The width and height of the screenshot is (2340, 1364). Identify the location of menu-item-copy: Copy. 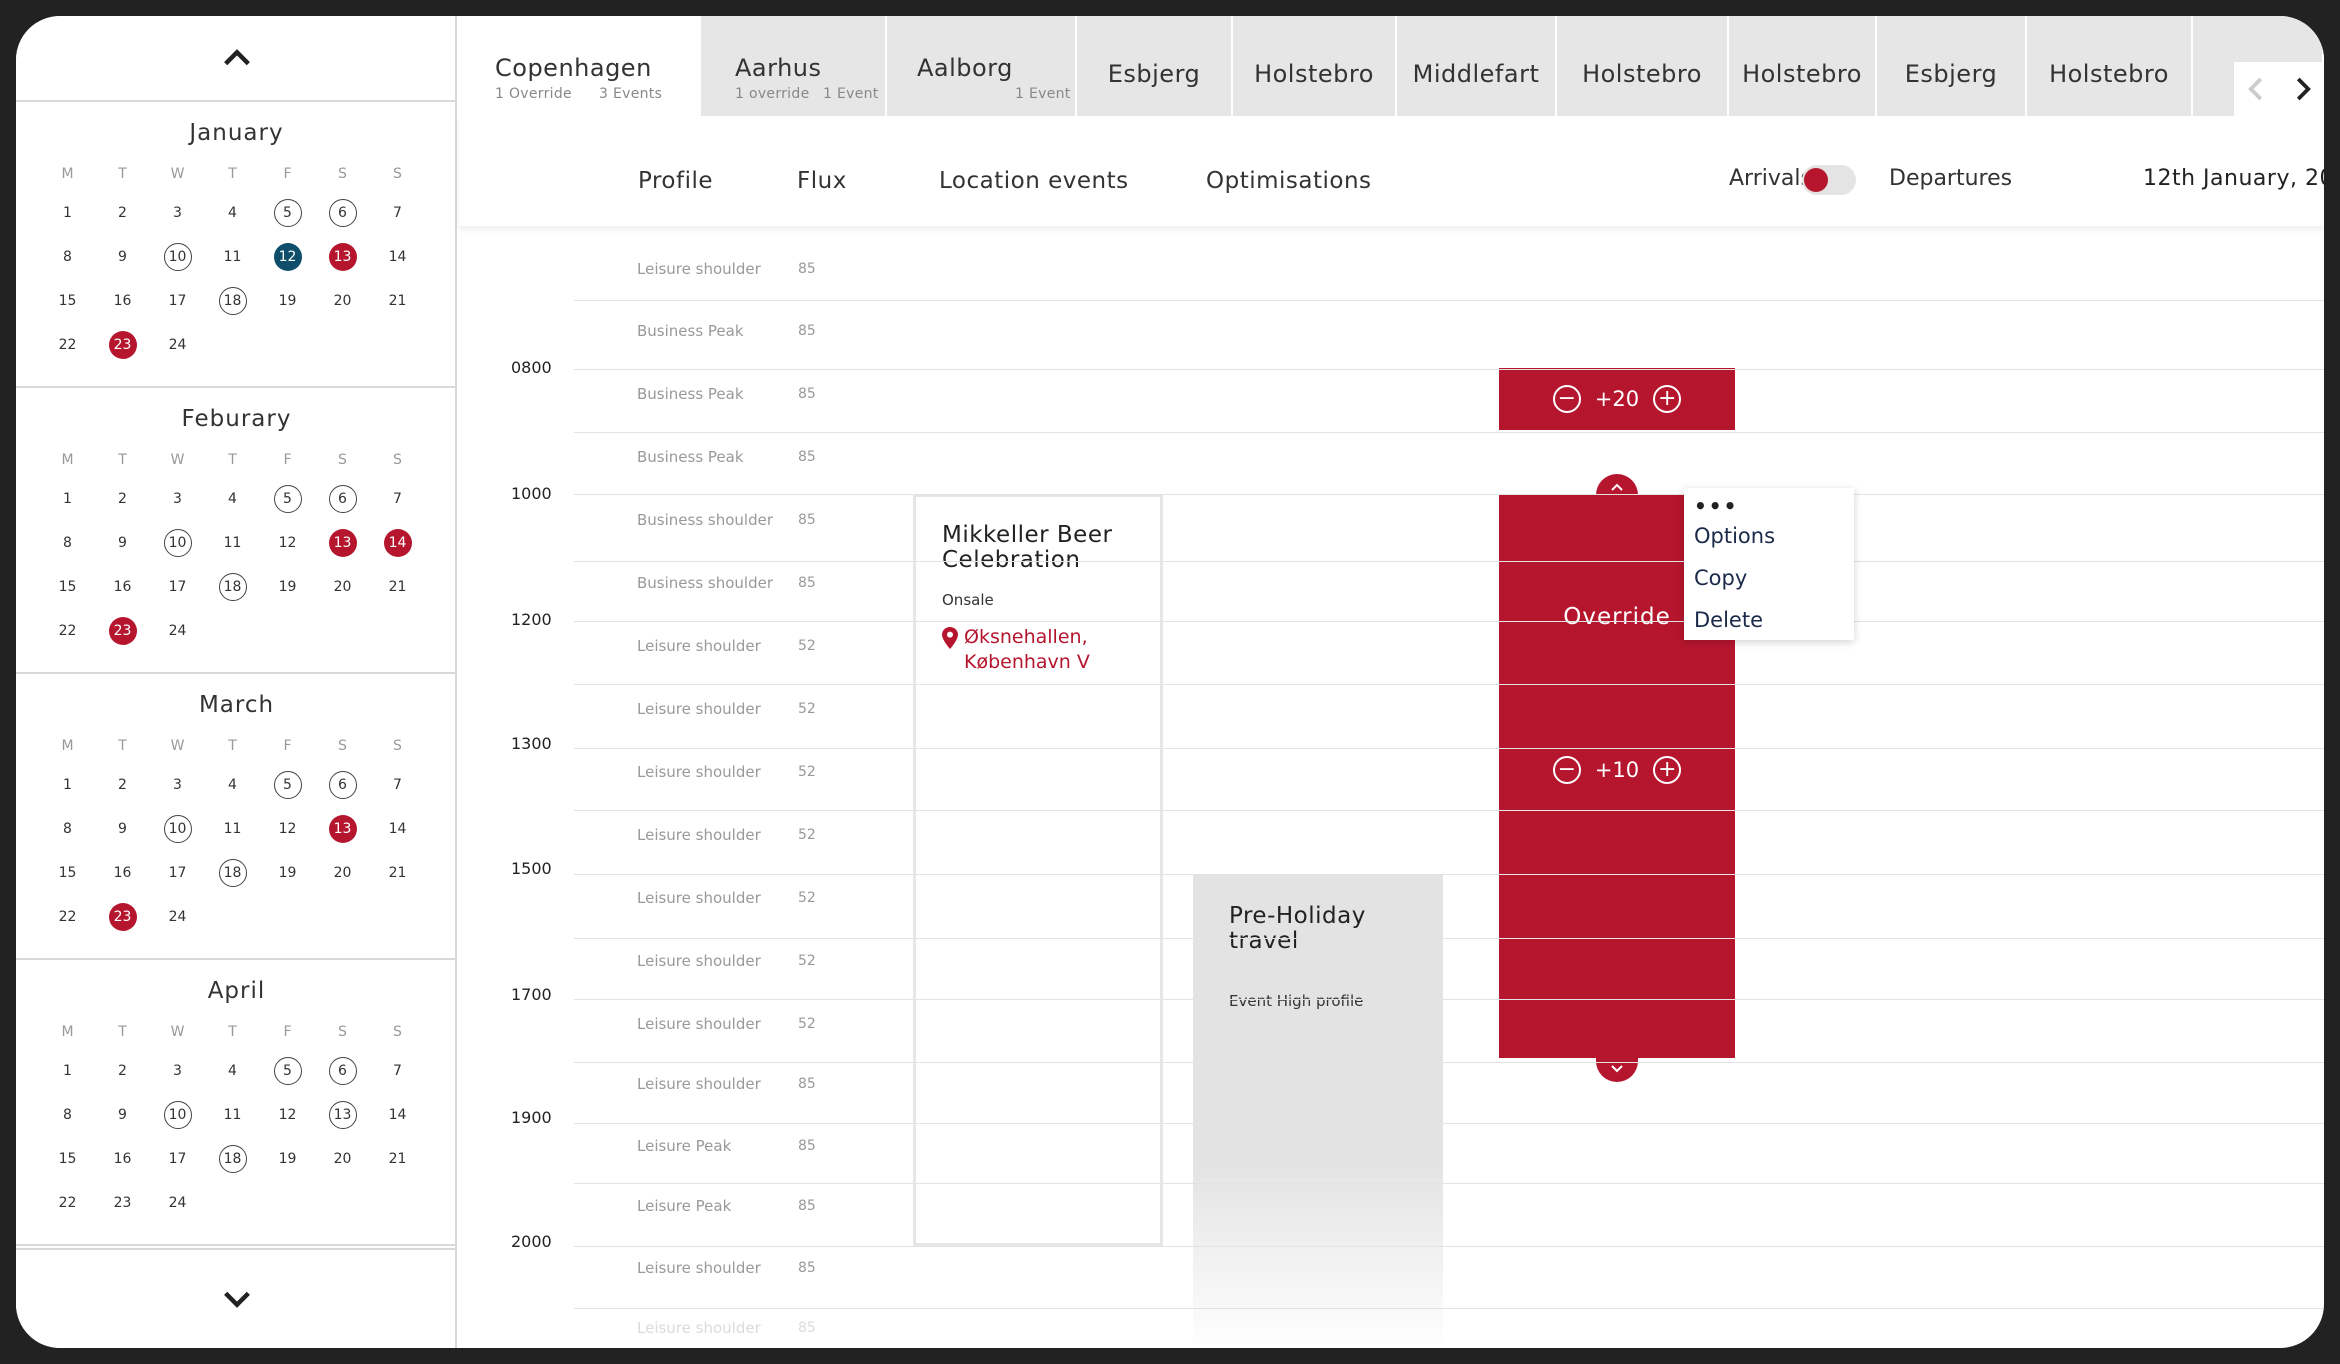
(1720, 578).